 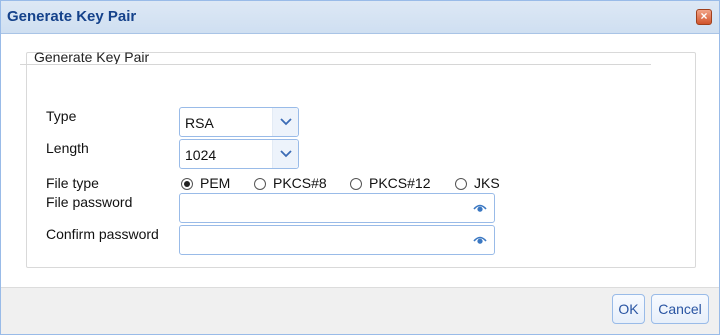 What do you see at coordinates (400, 183) in the screenshot?
I see `radio-label: PKCS#12` at bounding box center [400, 183].